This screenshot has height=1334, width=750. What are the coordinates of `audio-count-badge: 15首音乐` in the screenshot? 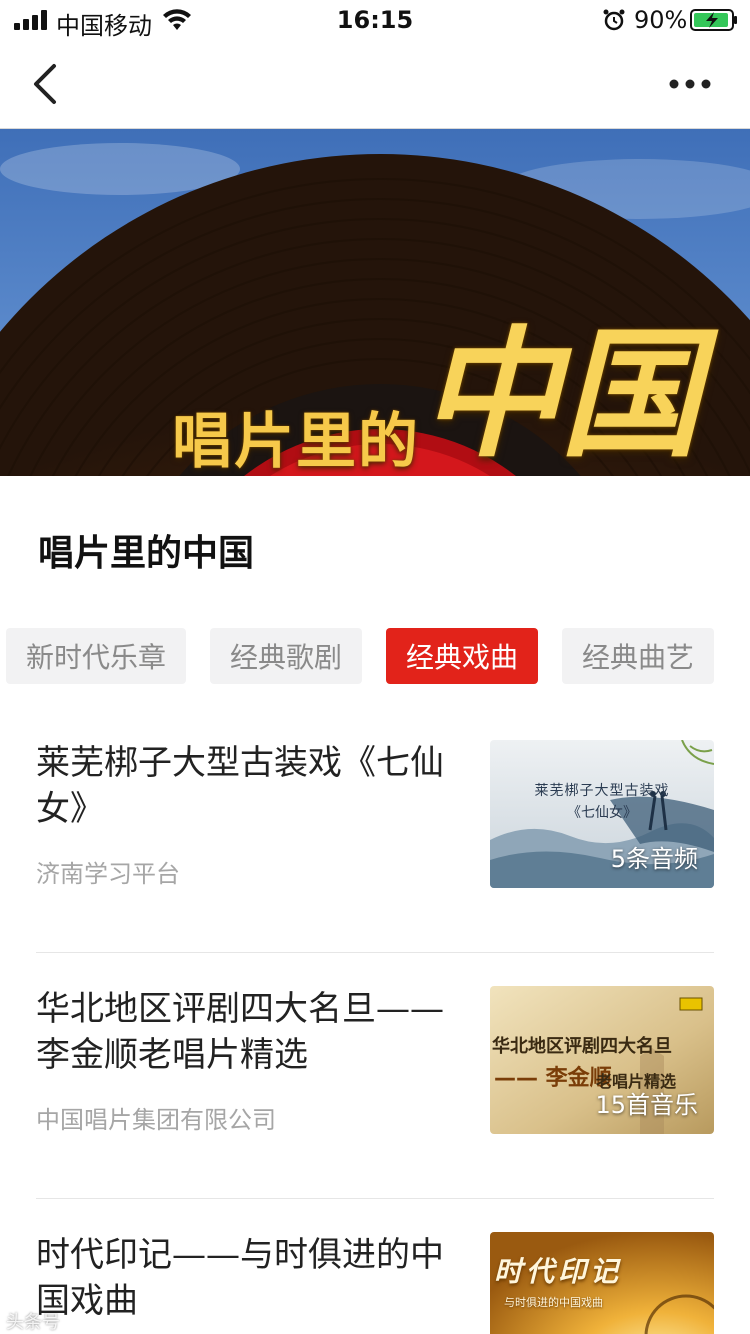 It's located at (646, 1105).